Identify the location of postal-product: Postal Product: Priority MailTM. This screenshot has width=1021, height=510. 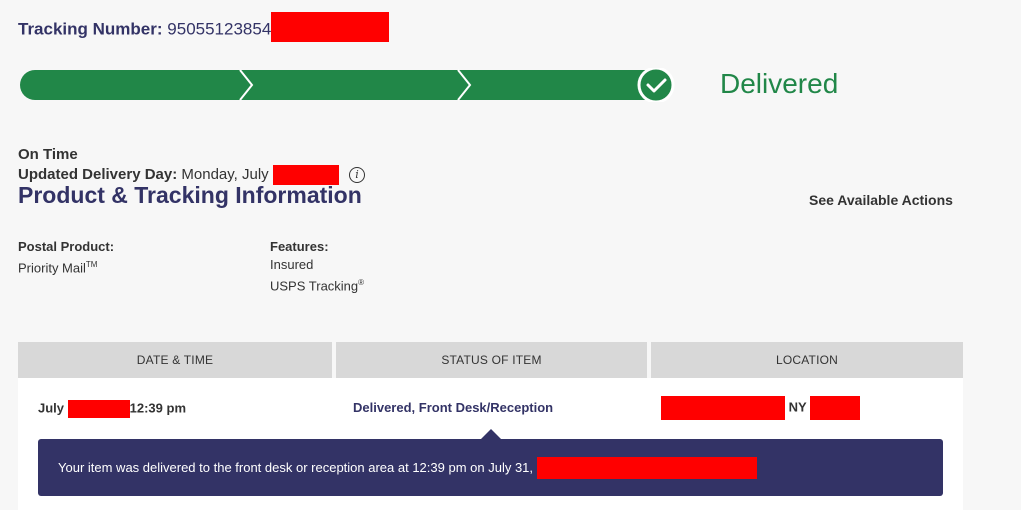
(66, 257).